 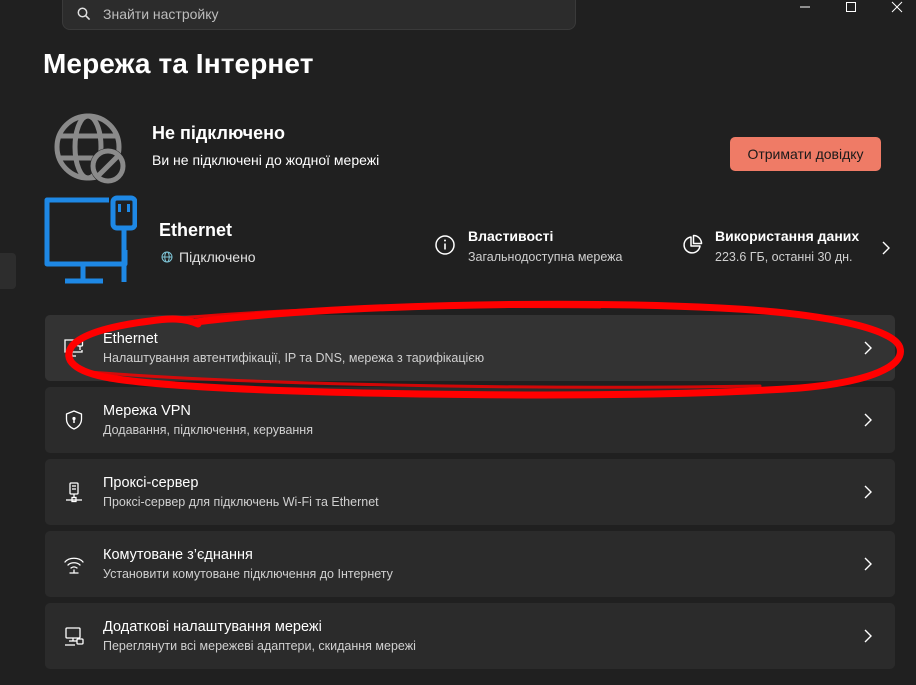 What do you see at coordinates (90, 148) in the screenshot?
I see `globe-disconnected-icon` at bounding box center [90, 148].